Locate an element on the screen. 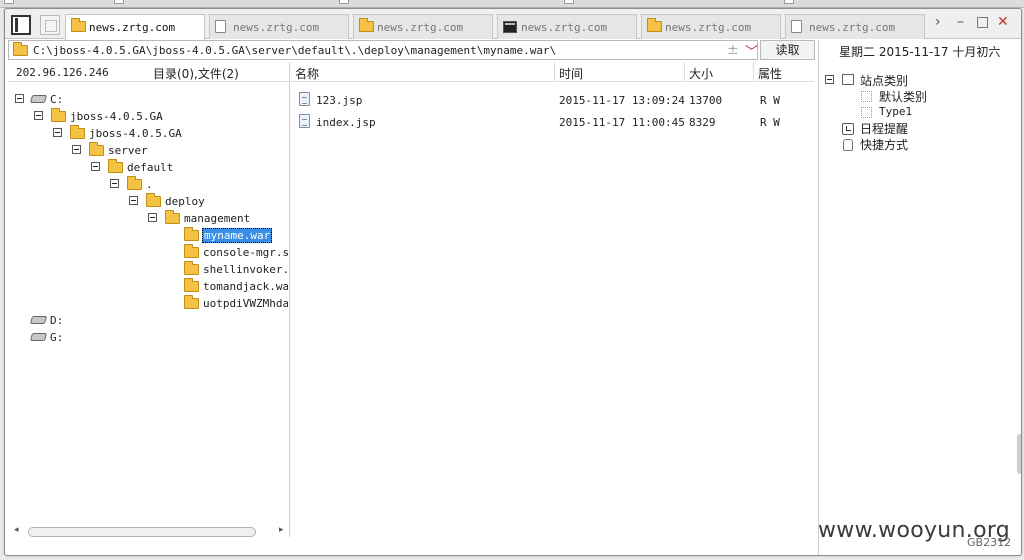 This screenshot has width=1024, height=560. chevron-right-icon: › is located at coordinates (938, 22).